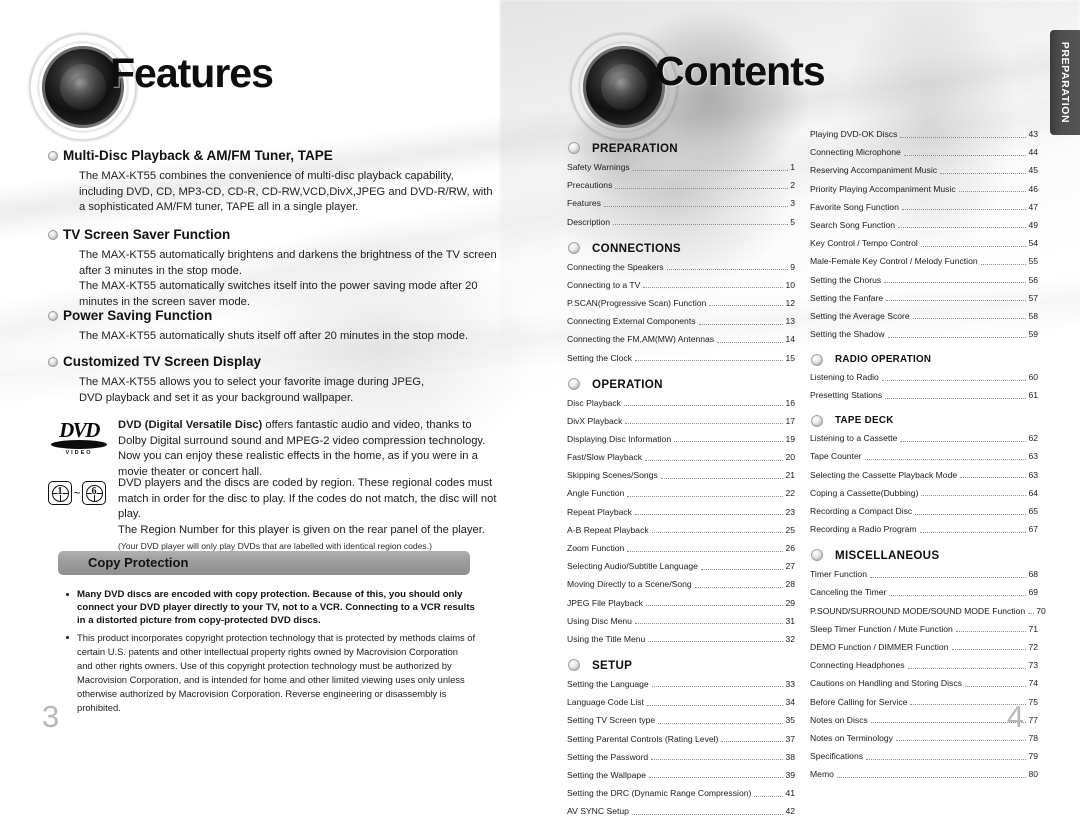 The width and height of the screenshot is (1080, 823). I want to click on toc-entry: Presetting Stations 61, so click(923, 395).